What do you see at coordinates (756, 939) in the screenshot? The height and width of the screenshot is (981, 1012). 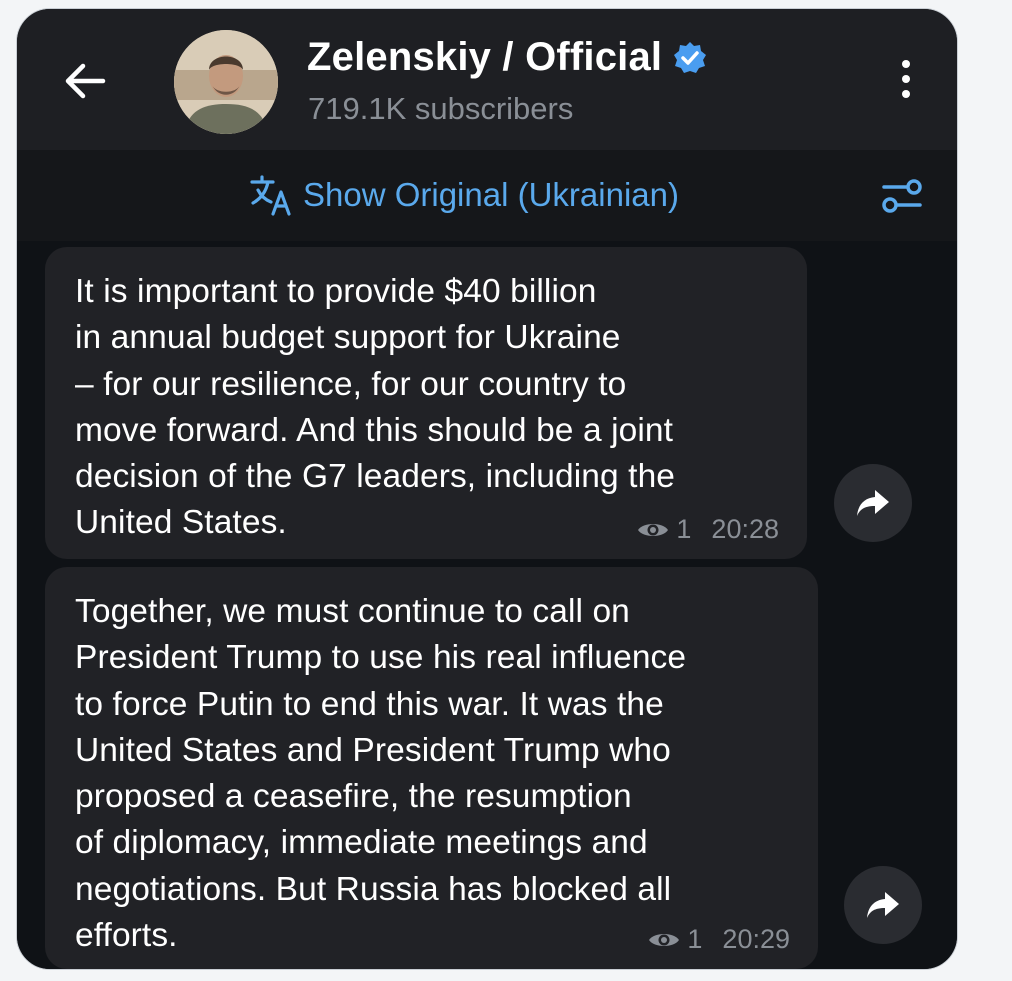 I see `message-time: 20:29` at bounding box center [756, 939].